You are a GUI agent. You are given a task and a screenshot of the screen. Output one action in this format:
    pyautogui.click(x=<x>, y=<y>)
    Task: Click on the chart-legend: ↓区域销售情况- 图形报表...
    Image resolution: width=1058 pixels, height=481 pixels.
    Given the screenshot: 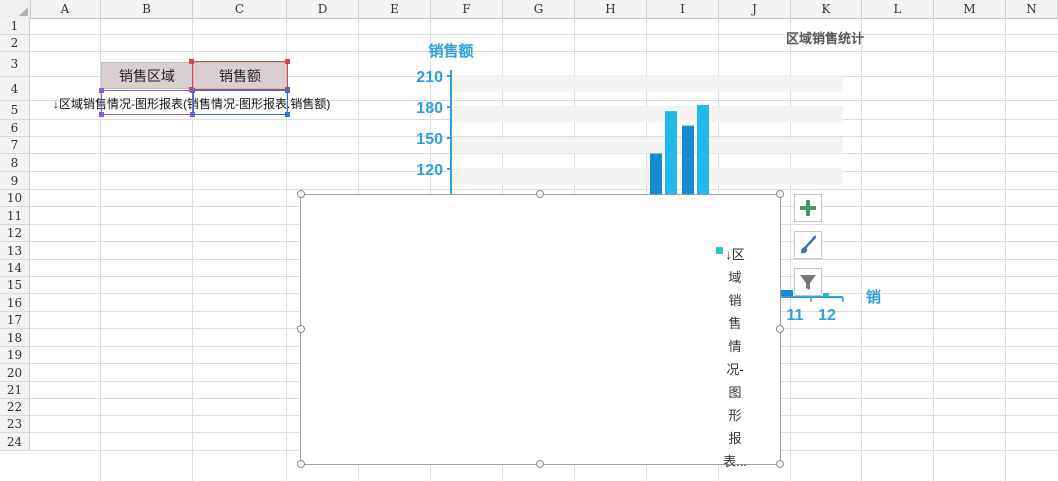 What is the action you would take?
    pyautogui.click(x=735, y=356)
    